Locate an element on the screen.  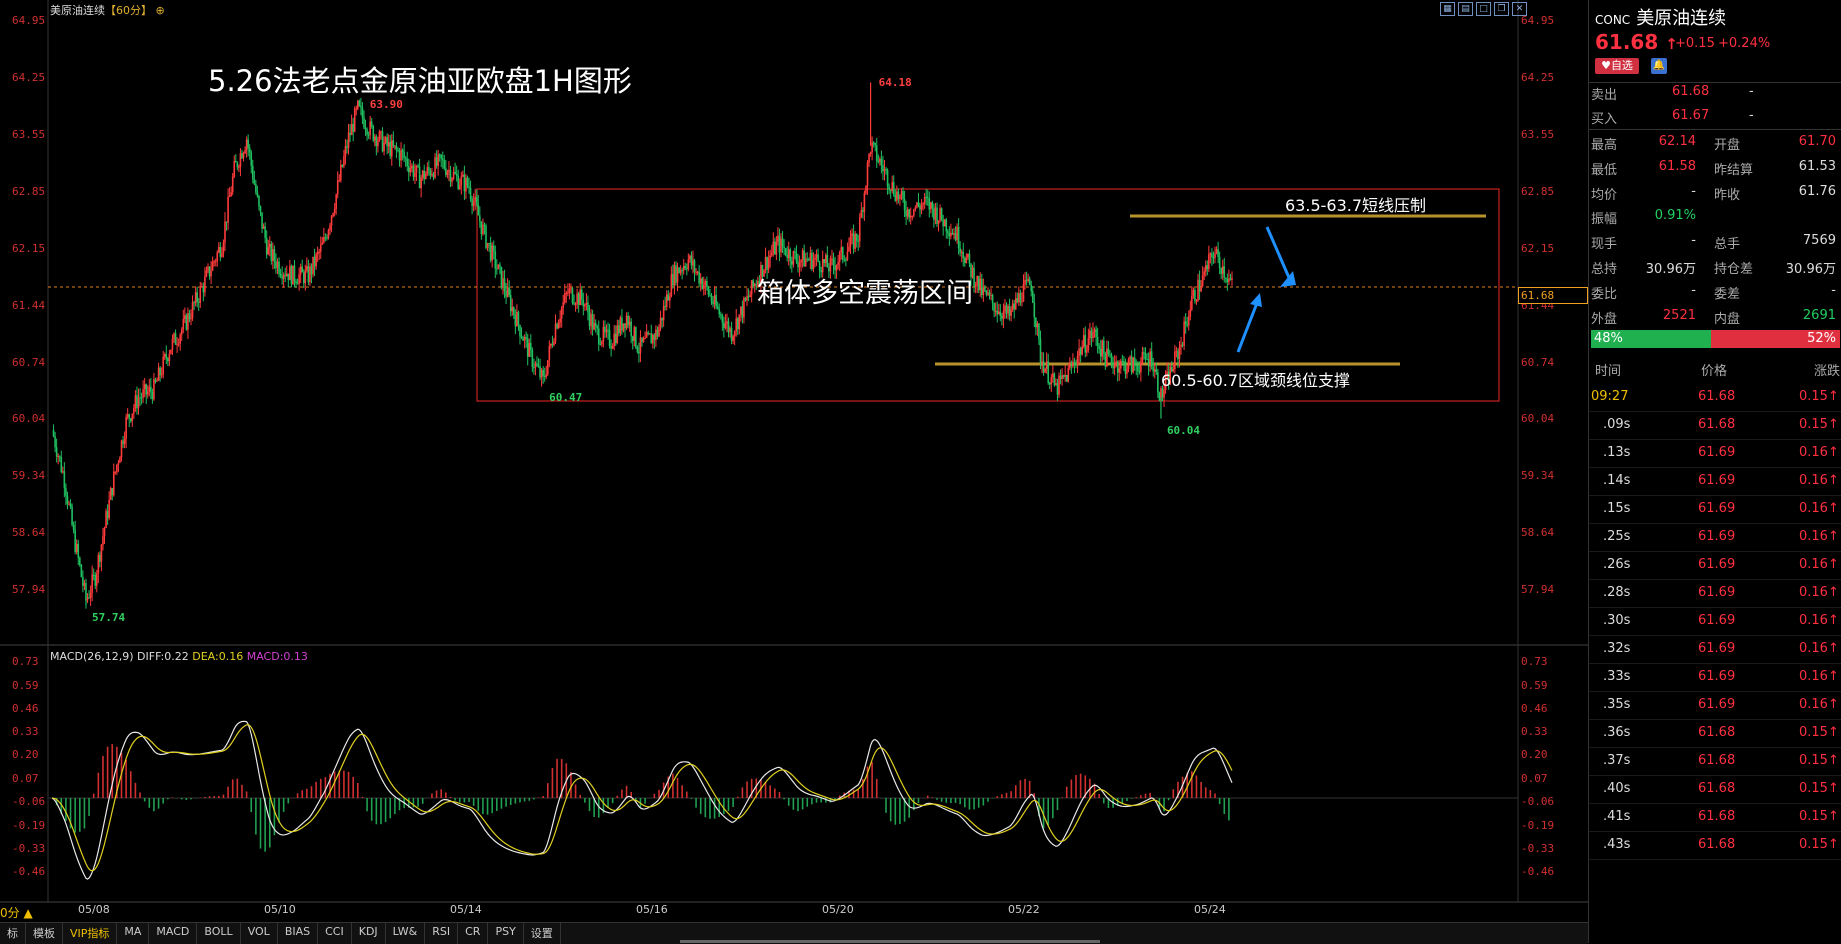
indicator-tab: 标 is located at coordinates (13, 933).